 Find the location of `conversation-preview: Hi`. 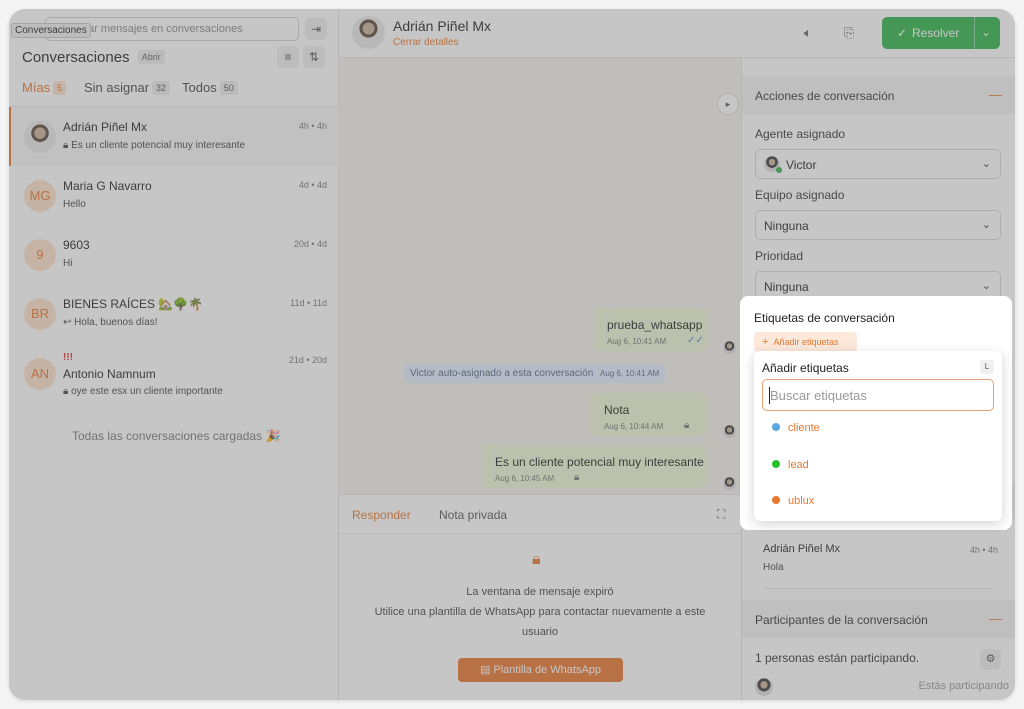

conversation-preview: Hi is located at coordinates (68, 263).